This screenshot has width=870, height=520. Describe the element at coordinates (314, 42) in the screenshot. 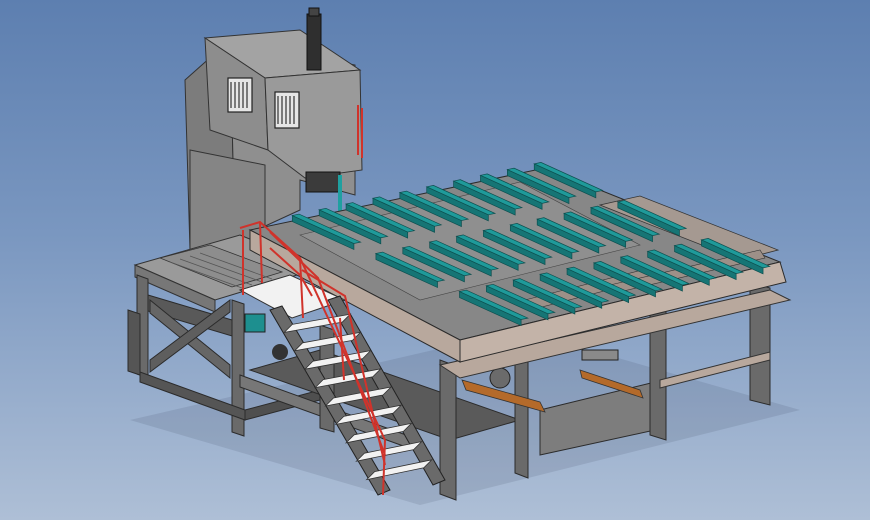

I see `blade-tensioner` at that location.